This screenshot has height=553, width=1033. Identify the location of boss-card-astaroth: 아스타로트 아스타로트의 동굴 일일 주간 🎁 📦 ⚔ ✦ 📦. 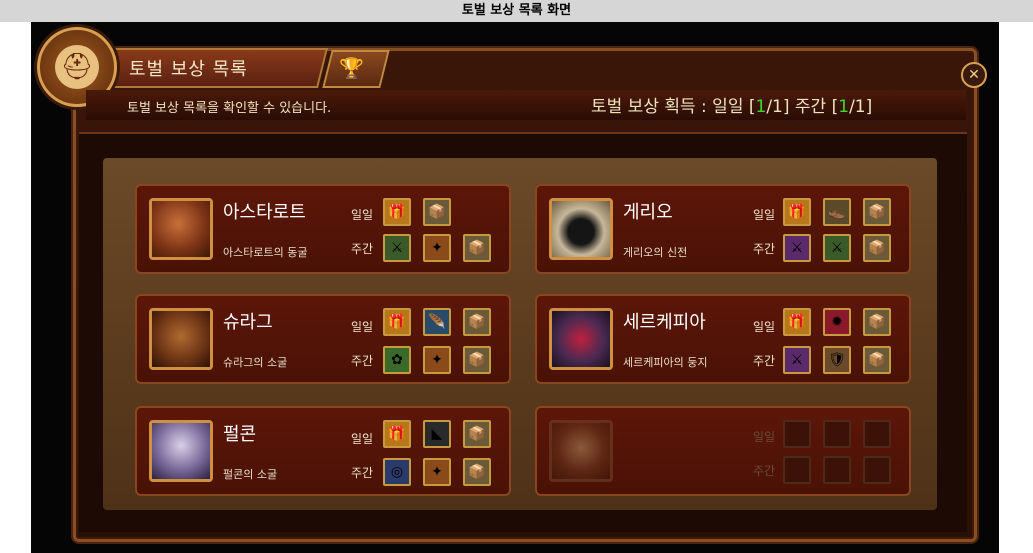
(323, 229).